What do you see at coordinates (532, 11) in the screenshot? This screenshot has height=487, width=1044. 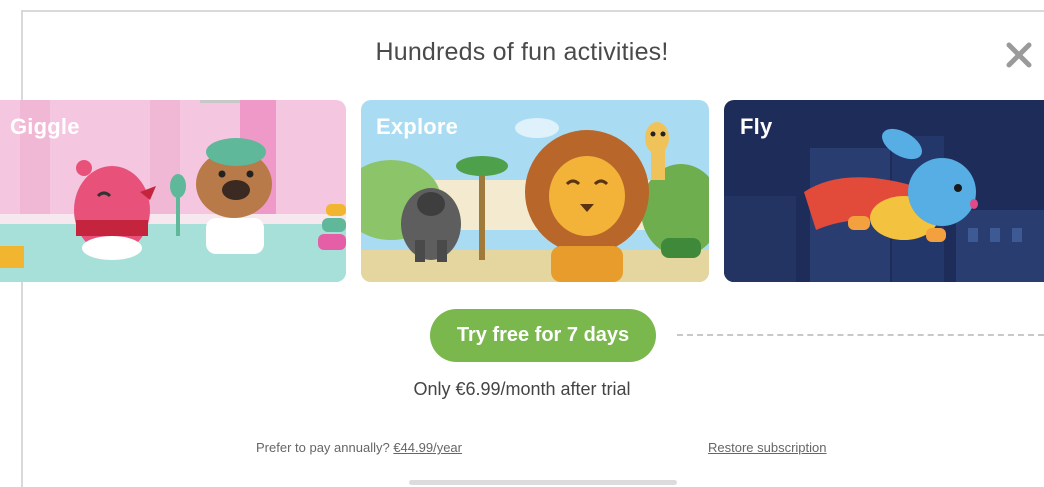 I see `frame-border-top` at bounding box center [532, 11].